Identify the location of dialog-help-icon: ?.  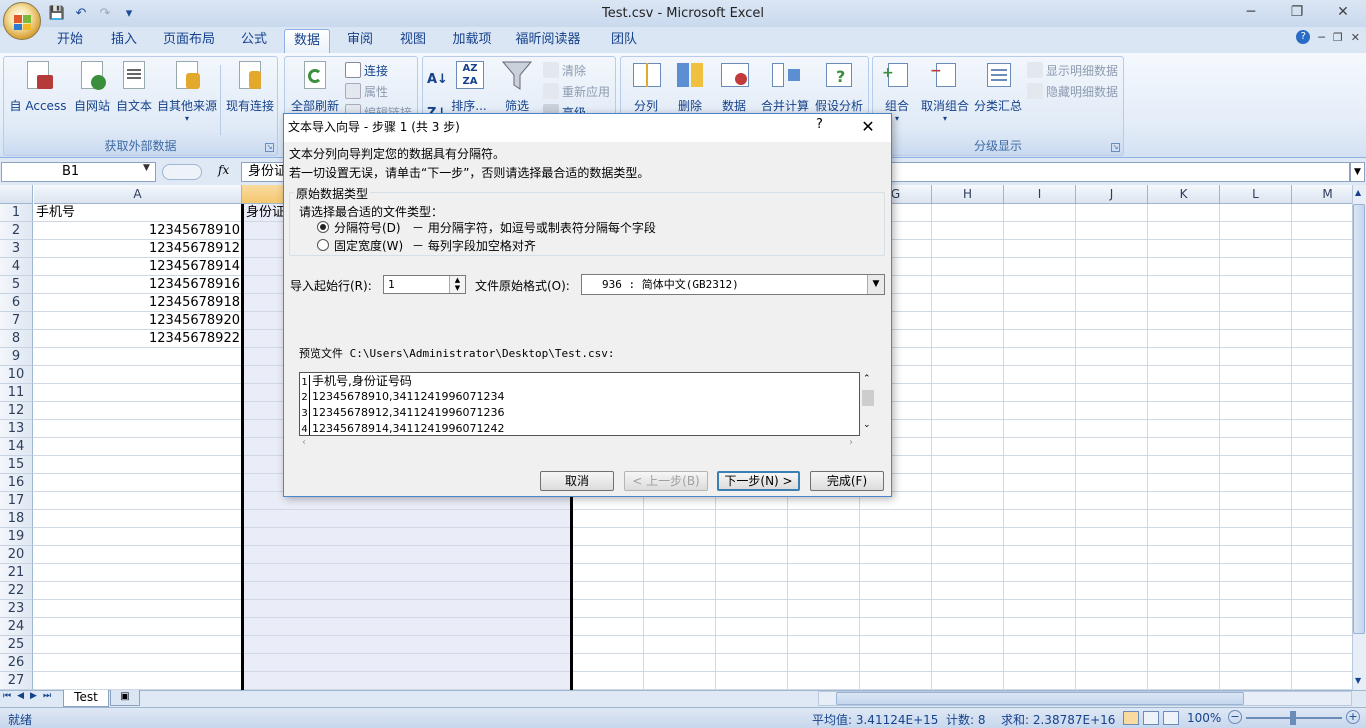
(819, 124).